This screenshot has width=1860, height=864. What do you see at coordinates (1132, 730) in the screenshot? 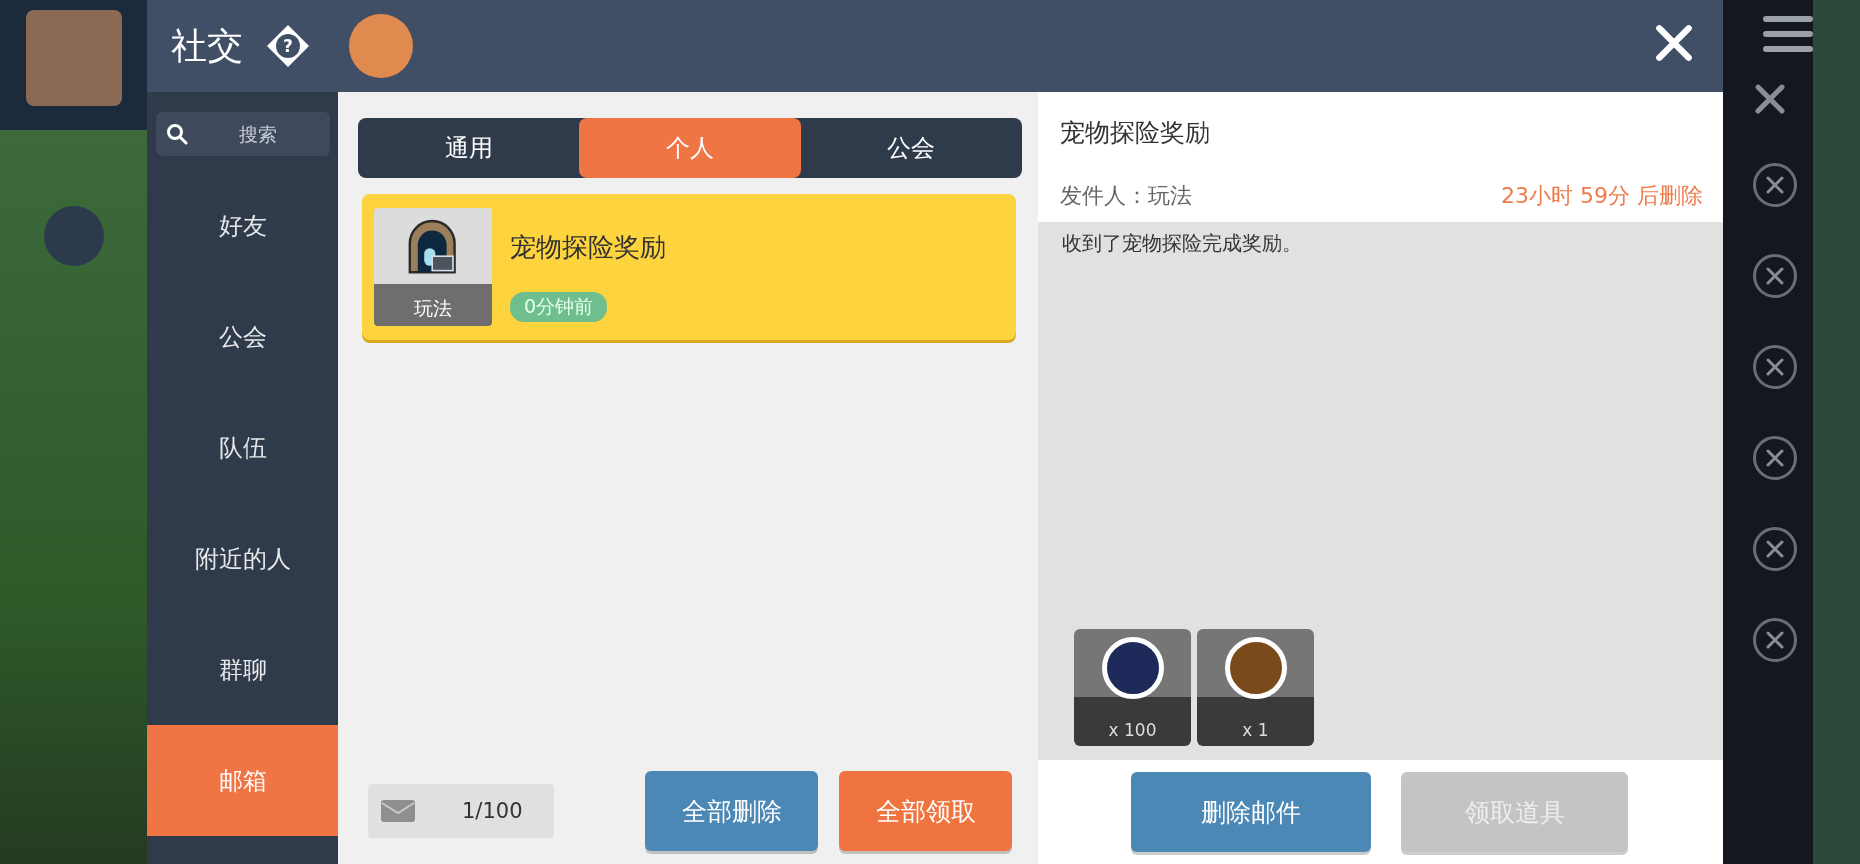
I see `reward-count: x 100` at bounding box center [1132, 730].